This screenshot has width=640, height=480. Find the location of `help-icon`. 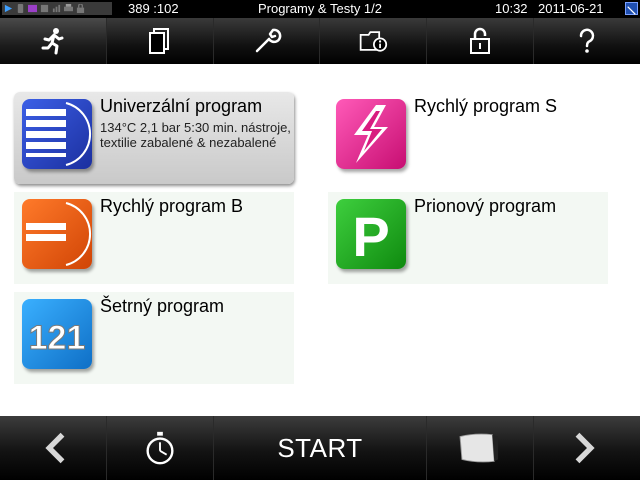

help-icon is located at coordinates (587, 40).